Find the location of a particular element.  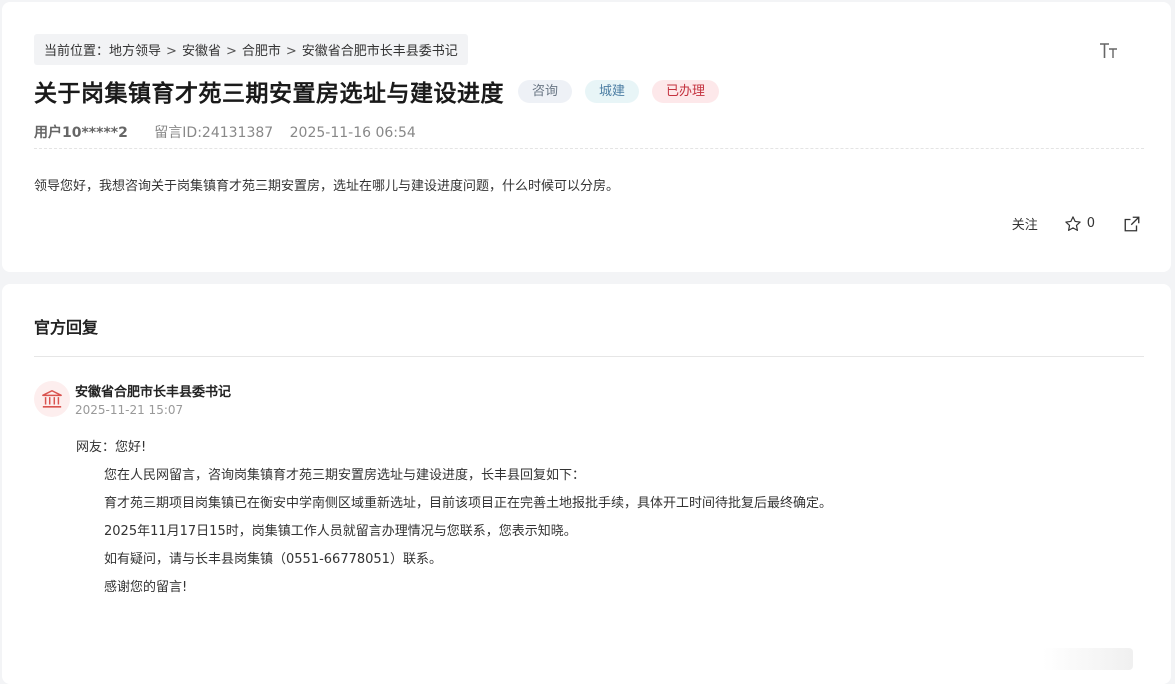

post-datetime: 2025-11-16 06:54 is located at coordinates (352, 133).